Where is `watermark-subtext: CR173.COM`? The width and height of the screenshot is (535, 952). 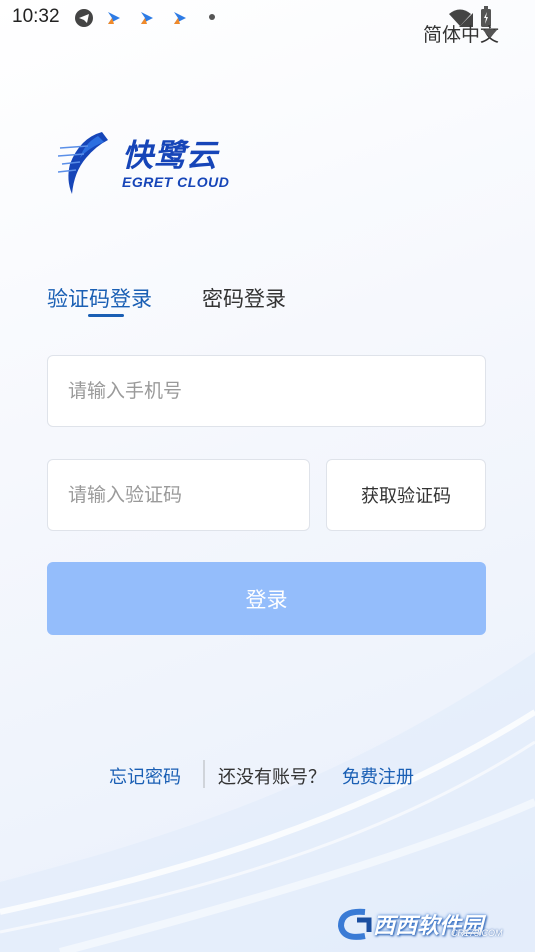 watermark-subtext: CR173.COM is located at coordinates (477, 933).